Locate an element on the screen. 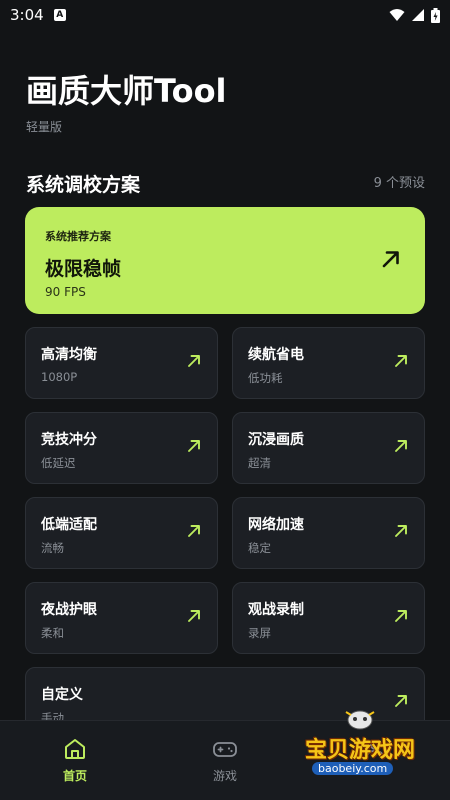 Image resolution: width=450 pixels, height=800 pixels. wifi-icon is located at coordinates (397, 15).